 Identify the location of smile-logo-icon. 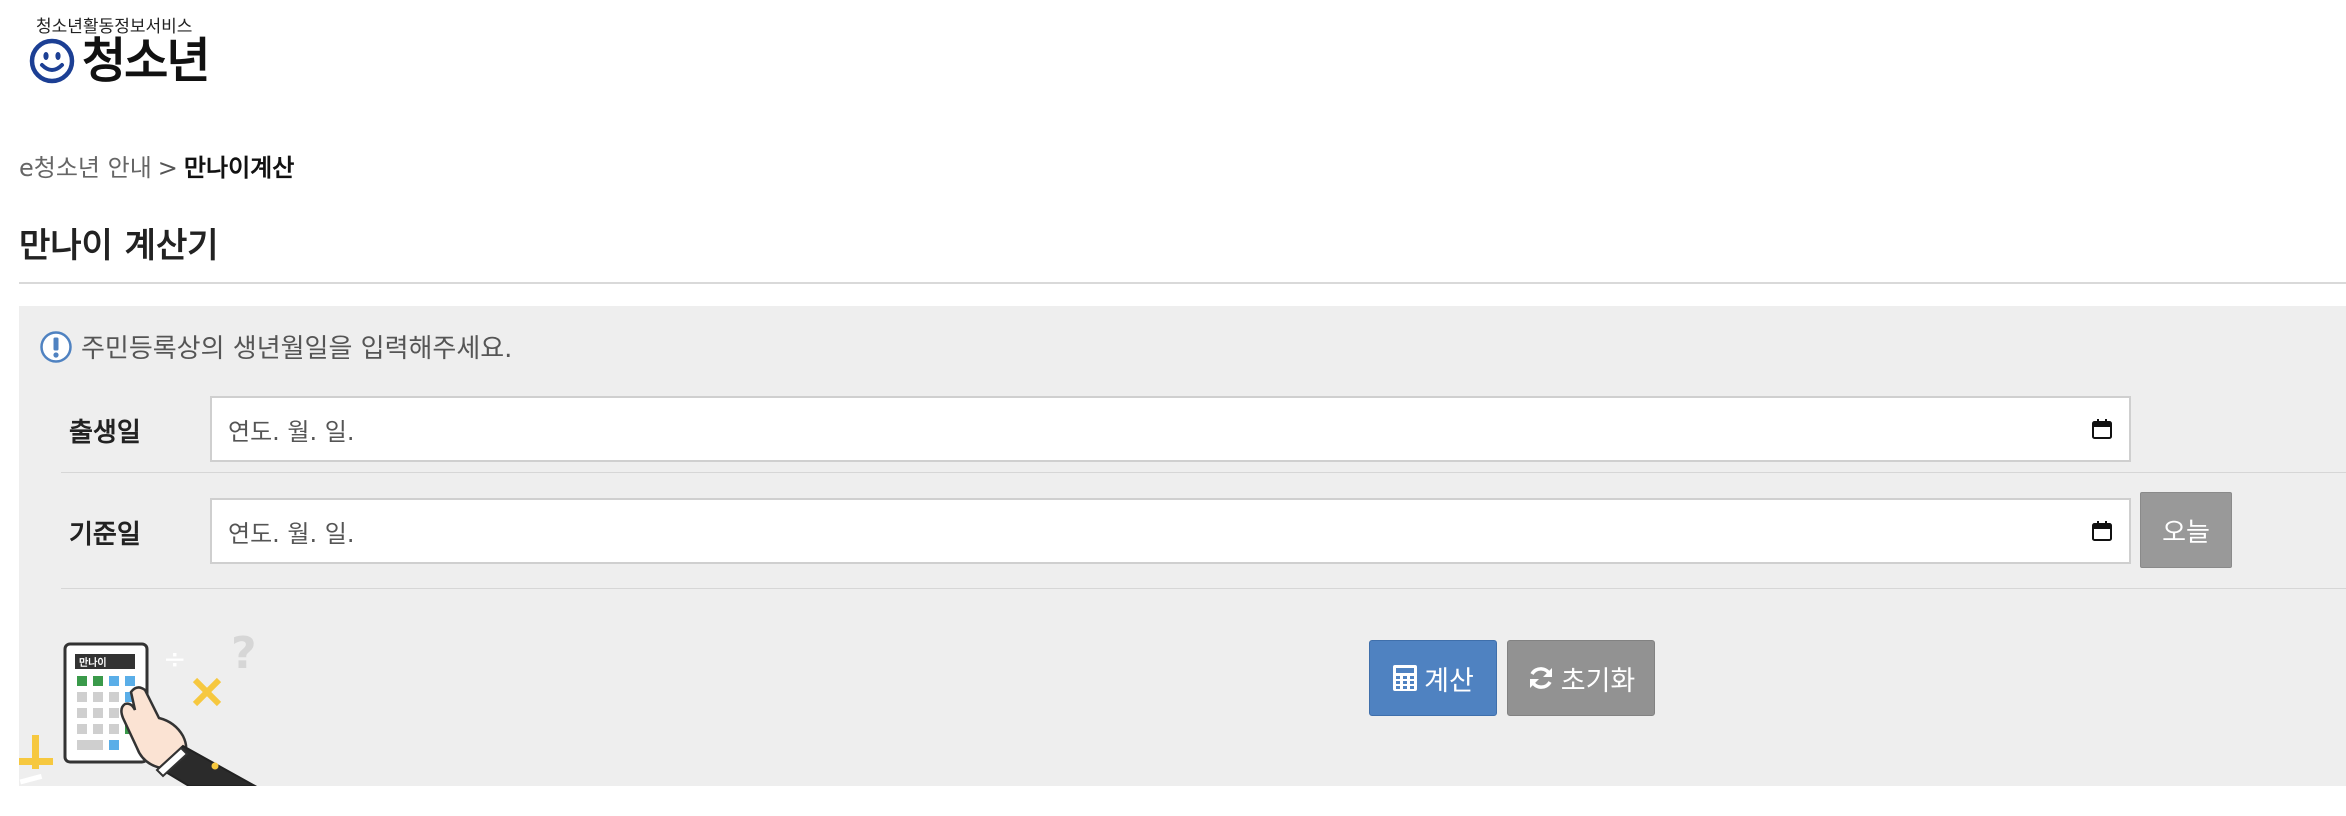
(52, 61).